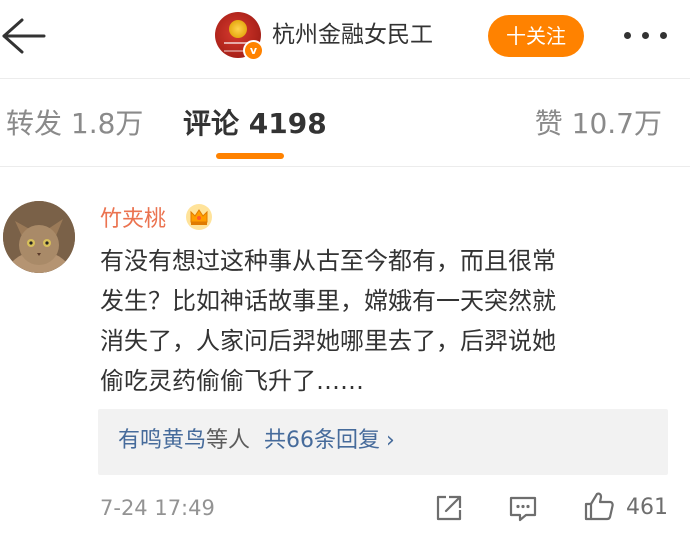 This screenshot has width=690, height=545. I want to click on tab-repost: 转发 1.8万, so click(74, 124).